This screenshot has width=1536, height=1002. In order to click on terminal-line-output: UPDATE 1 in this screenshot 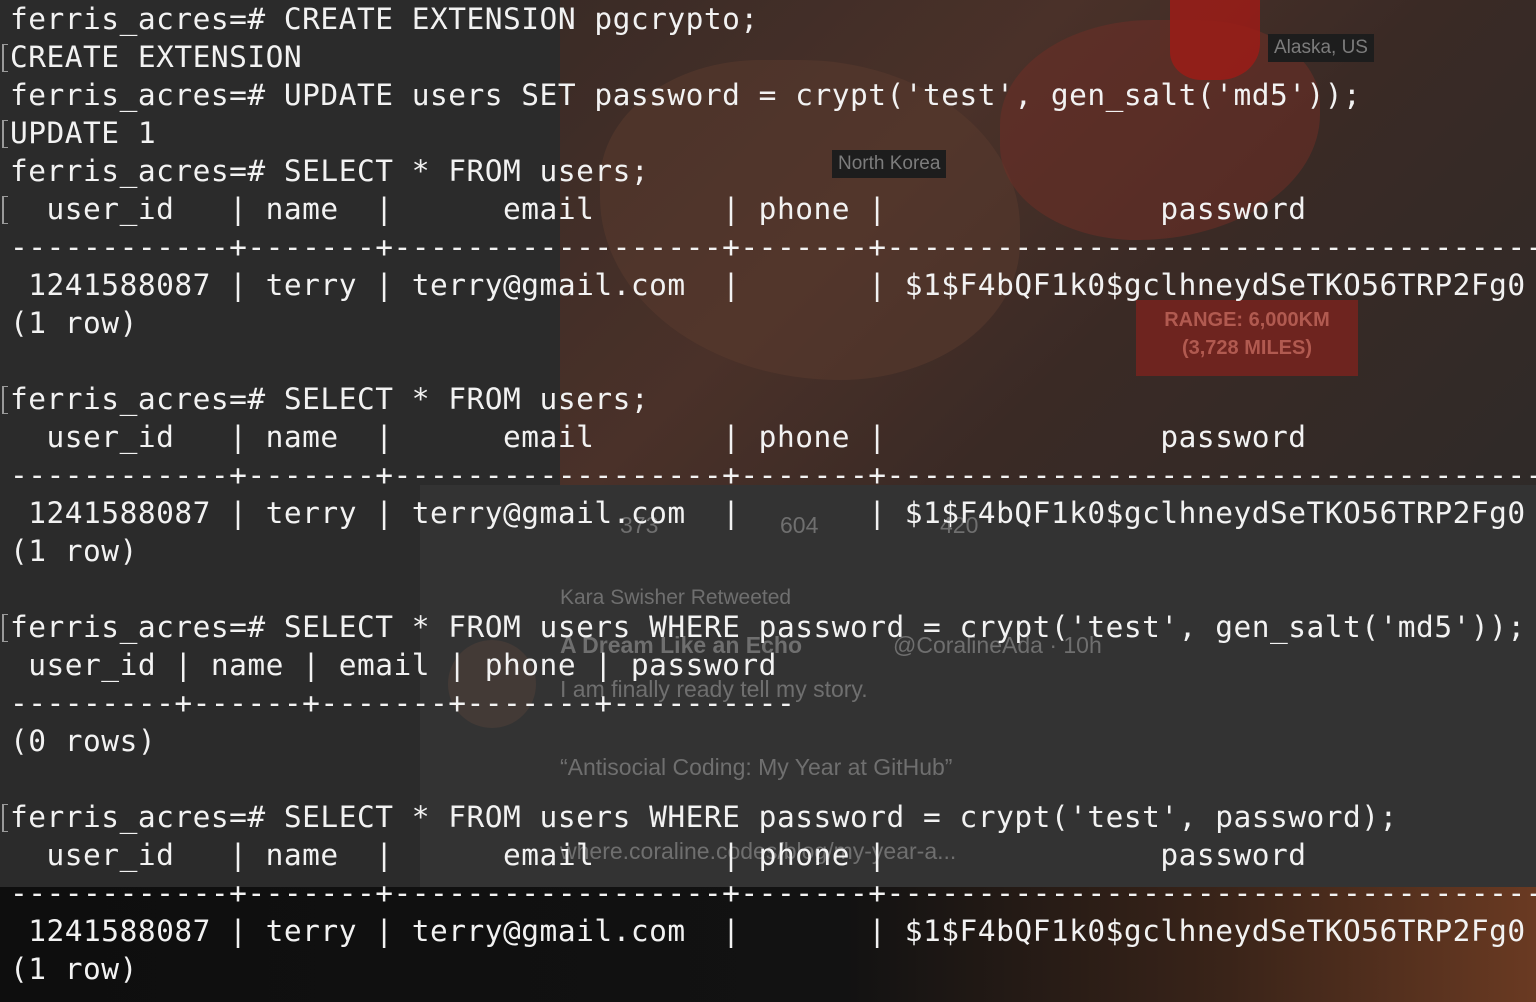, I will do `click(83, 133)`.